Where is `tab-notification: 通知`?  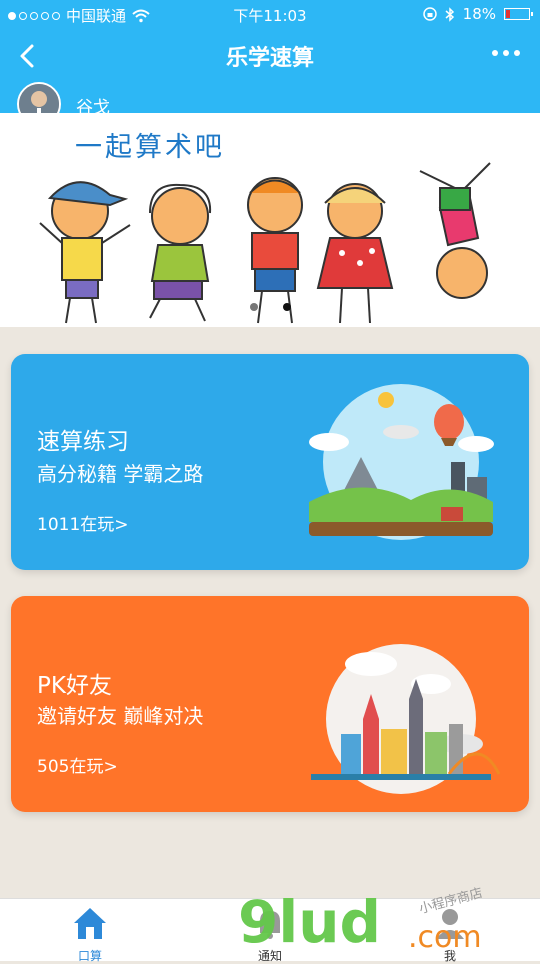 tab-notification: 通知 is located at coordinates (270, 933).